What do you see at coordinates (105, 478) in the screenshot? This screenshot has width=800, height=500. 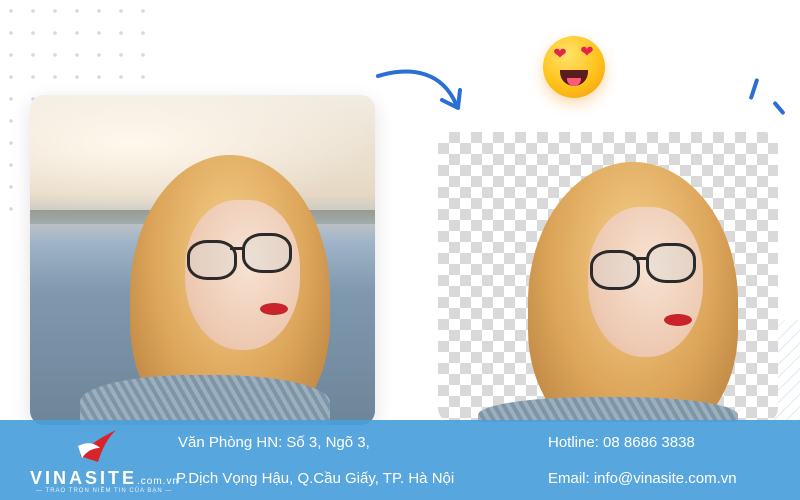 I see `logo-wordmark: VINASITE.com.vn` at bounding box center [105, 478].